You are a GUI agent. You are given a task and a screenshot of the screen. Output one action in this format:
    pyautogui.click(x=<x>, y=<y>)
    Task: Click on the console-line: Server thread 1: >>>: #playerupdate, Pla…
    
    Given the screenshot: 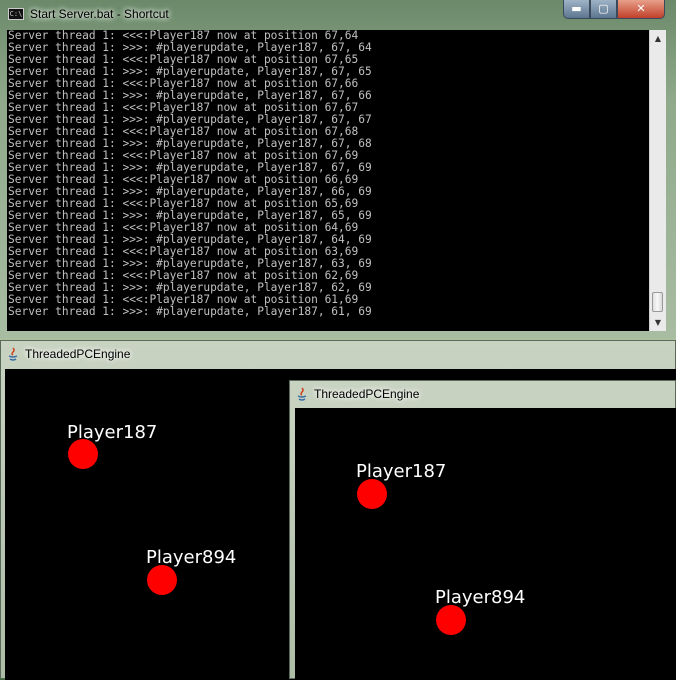 What is the action you would take?
    pyautogui.click(x=190, y=311)
    